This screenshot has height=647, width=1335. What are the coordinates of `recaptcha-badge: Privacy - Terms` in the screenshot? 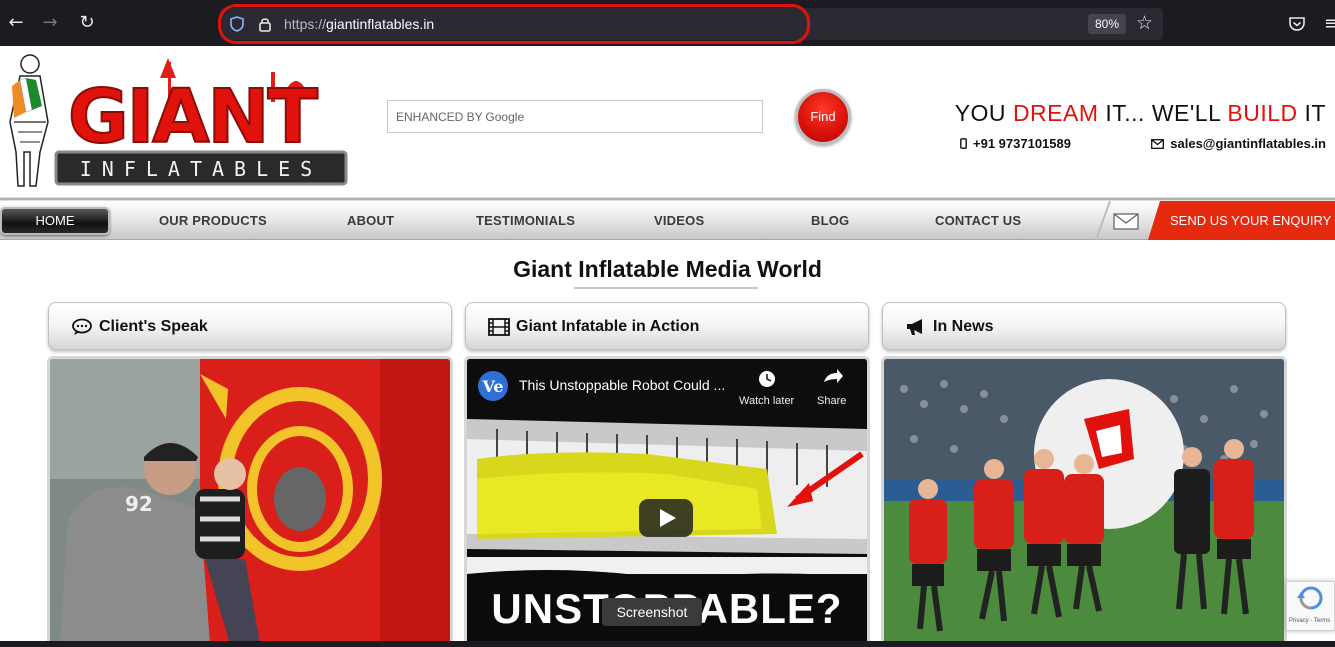 It's located at (1310, 606).